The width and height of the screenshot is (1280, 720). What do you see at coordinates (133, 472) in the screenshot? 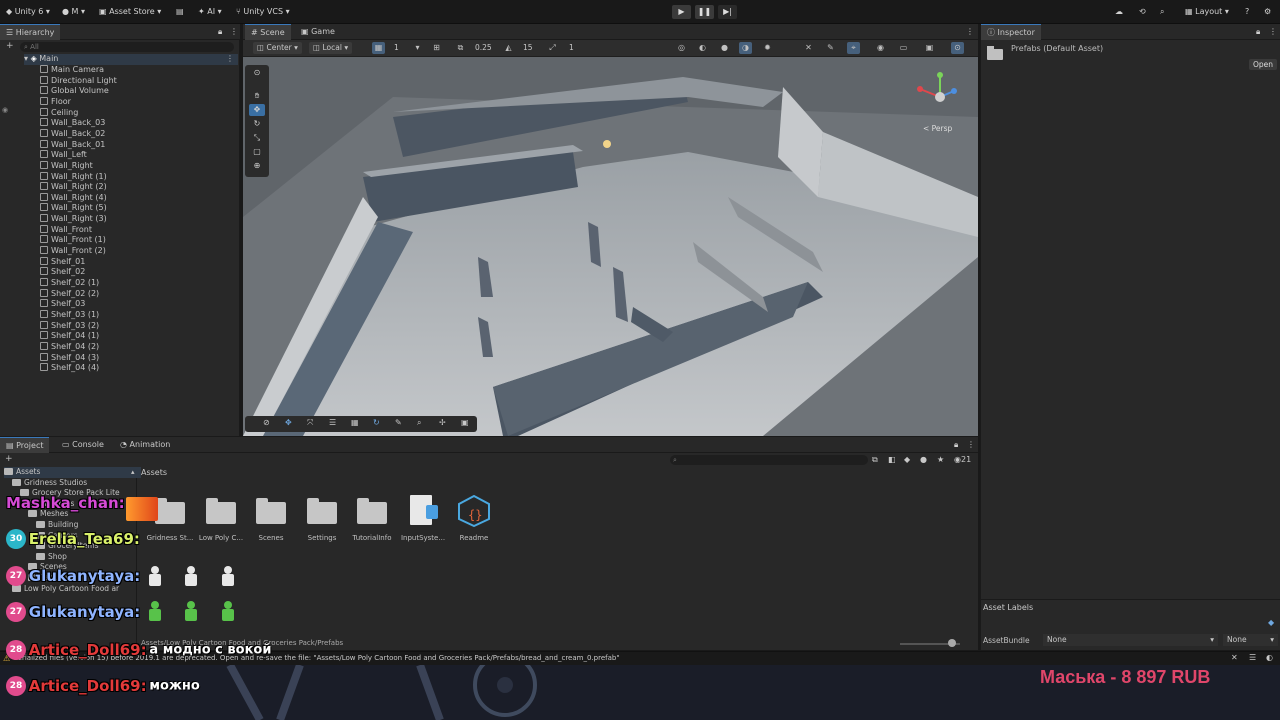
I see `collapse-icon: ▴` at bounding box center [133, 472].